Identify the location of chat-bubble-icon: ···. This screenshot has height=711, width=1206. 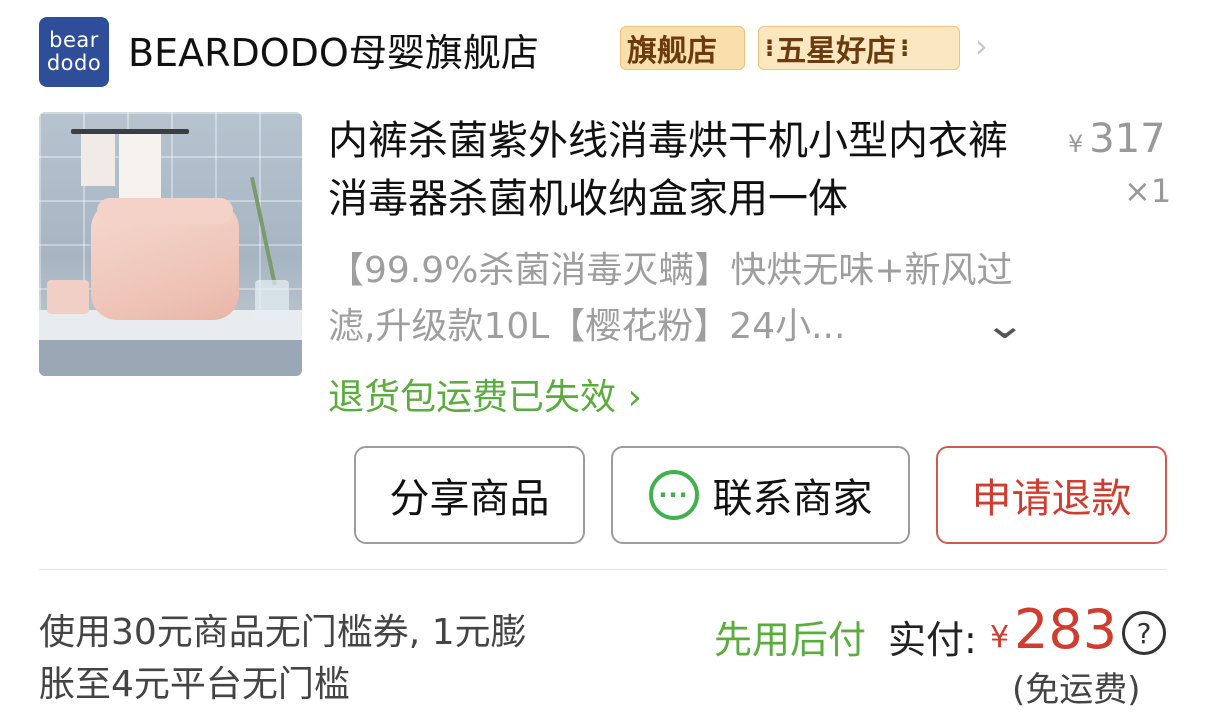
(673, 495).